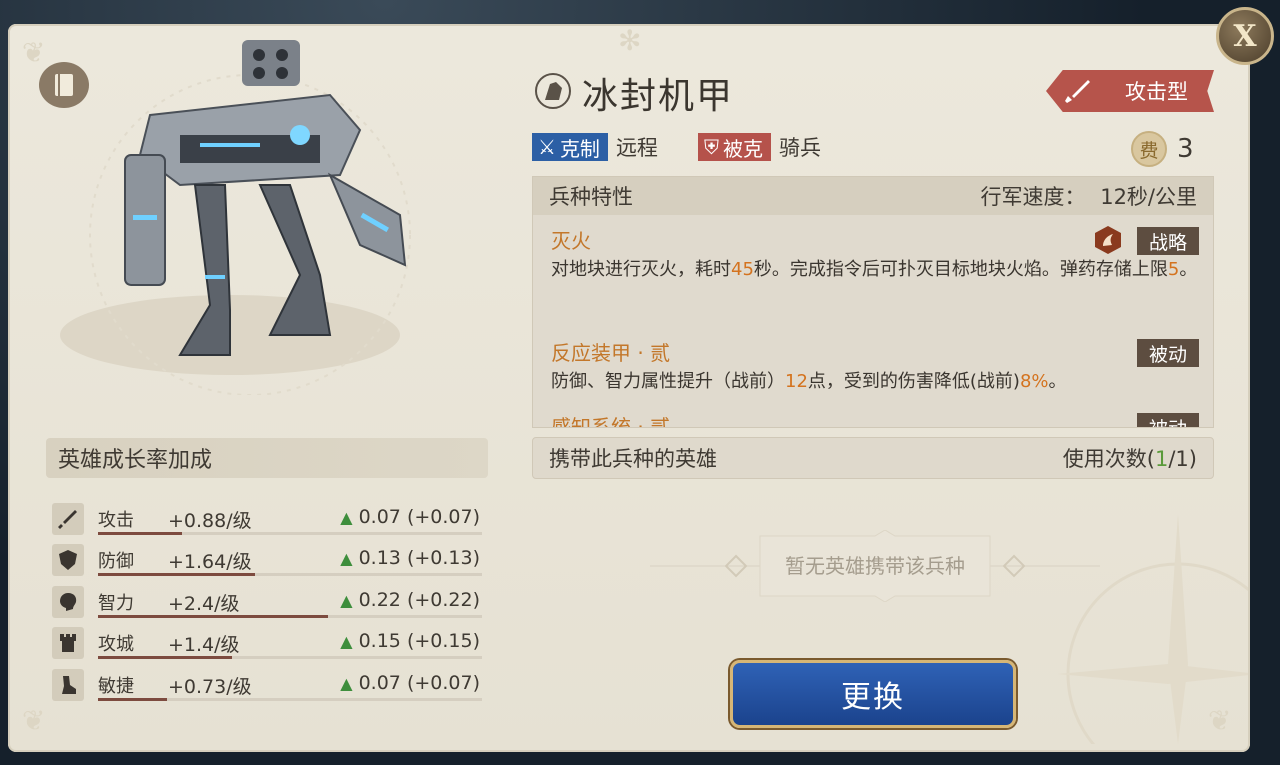  Describe the element at coordinates (1108, 459) in the screenshot. I see `usage-label: 使用次数(` at that location.